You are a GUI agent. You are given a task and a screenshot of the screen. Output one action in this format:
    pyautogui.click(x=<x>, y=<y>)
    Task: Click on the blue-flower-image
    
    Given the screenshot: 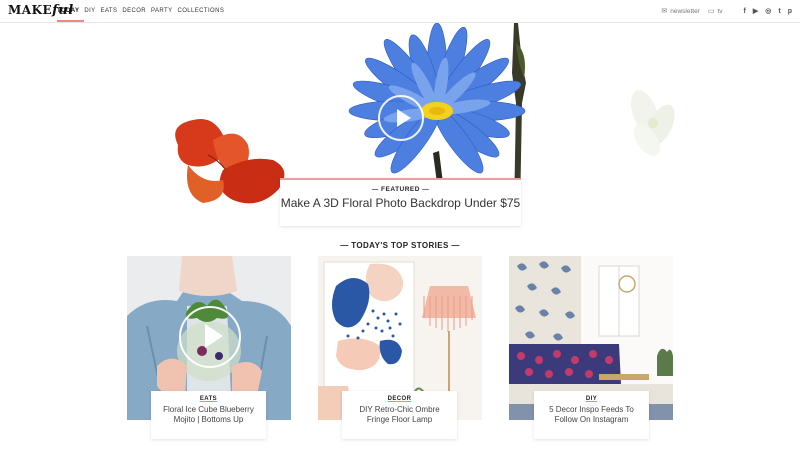 What is the action you would take?
    pyautogui.click(x=437, y=103)
    